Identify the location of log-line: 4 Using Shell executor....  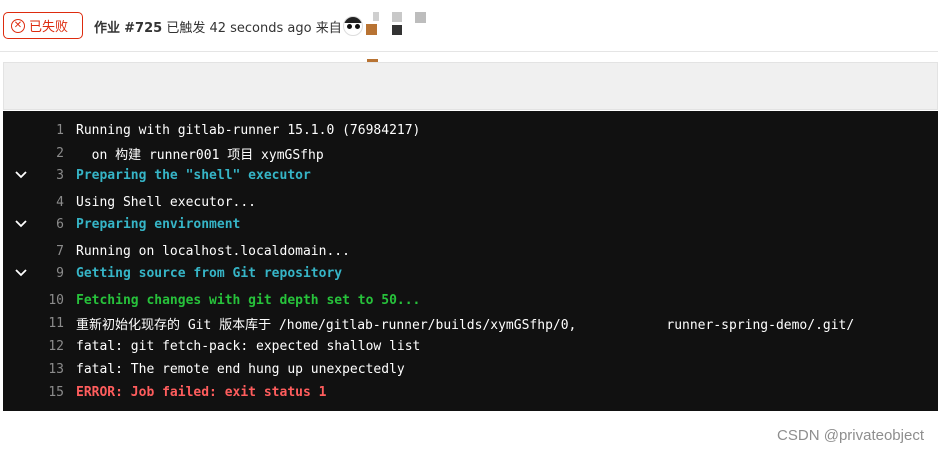
(470, 202).